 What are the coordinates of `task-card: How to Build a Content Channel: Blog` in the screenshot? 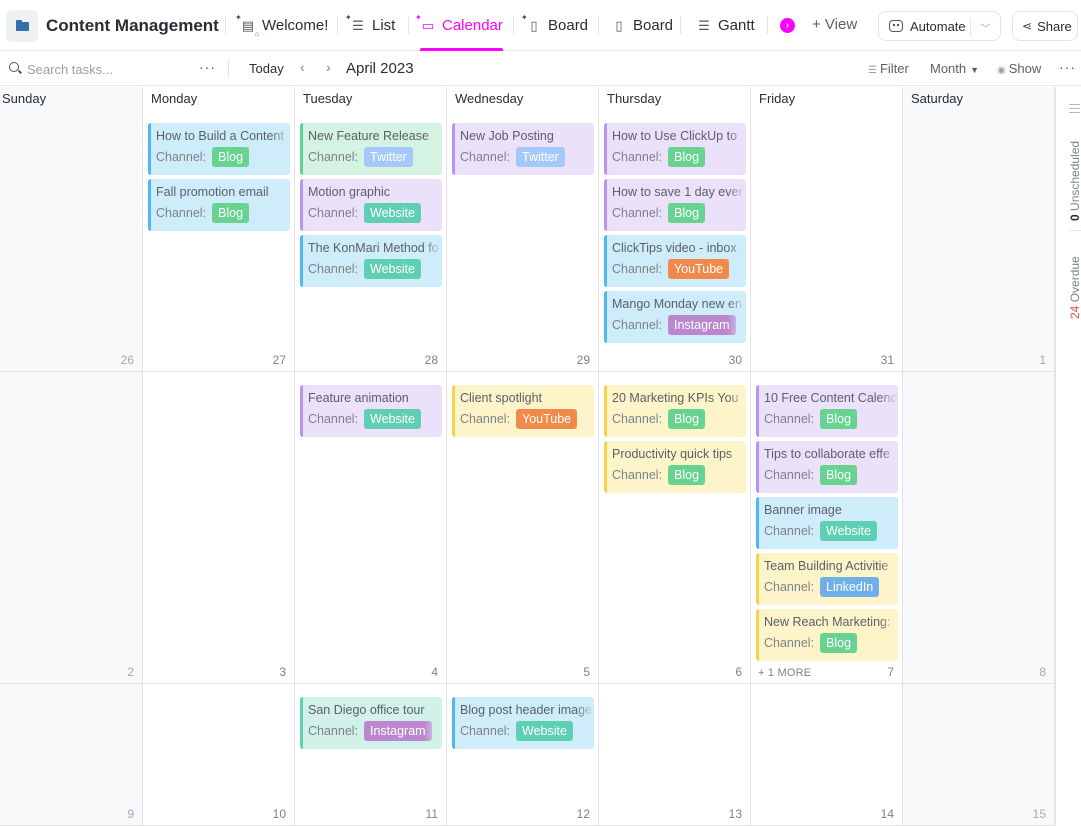 It's located at (219, 149).